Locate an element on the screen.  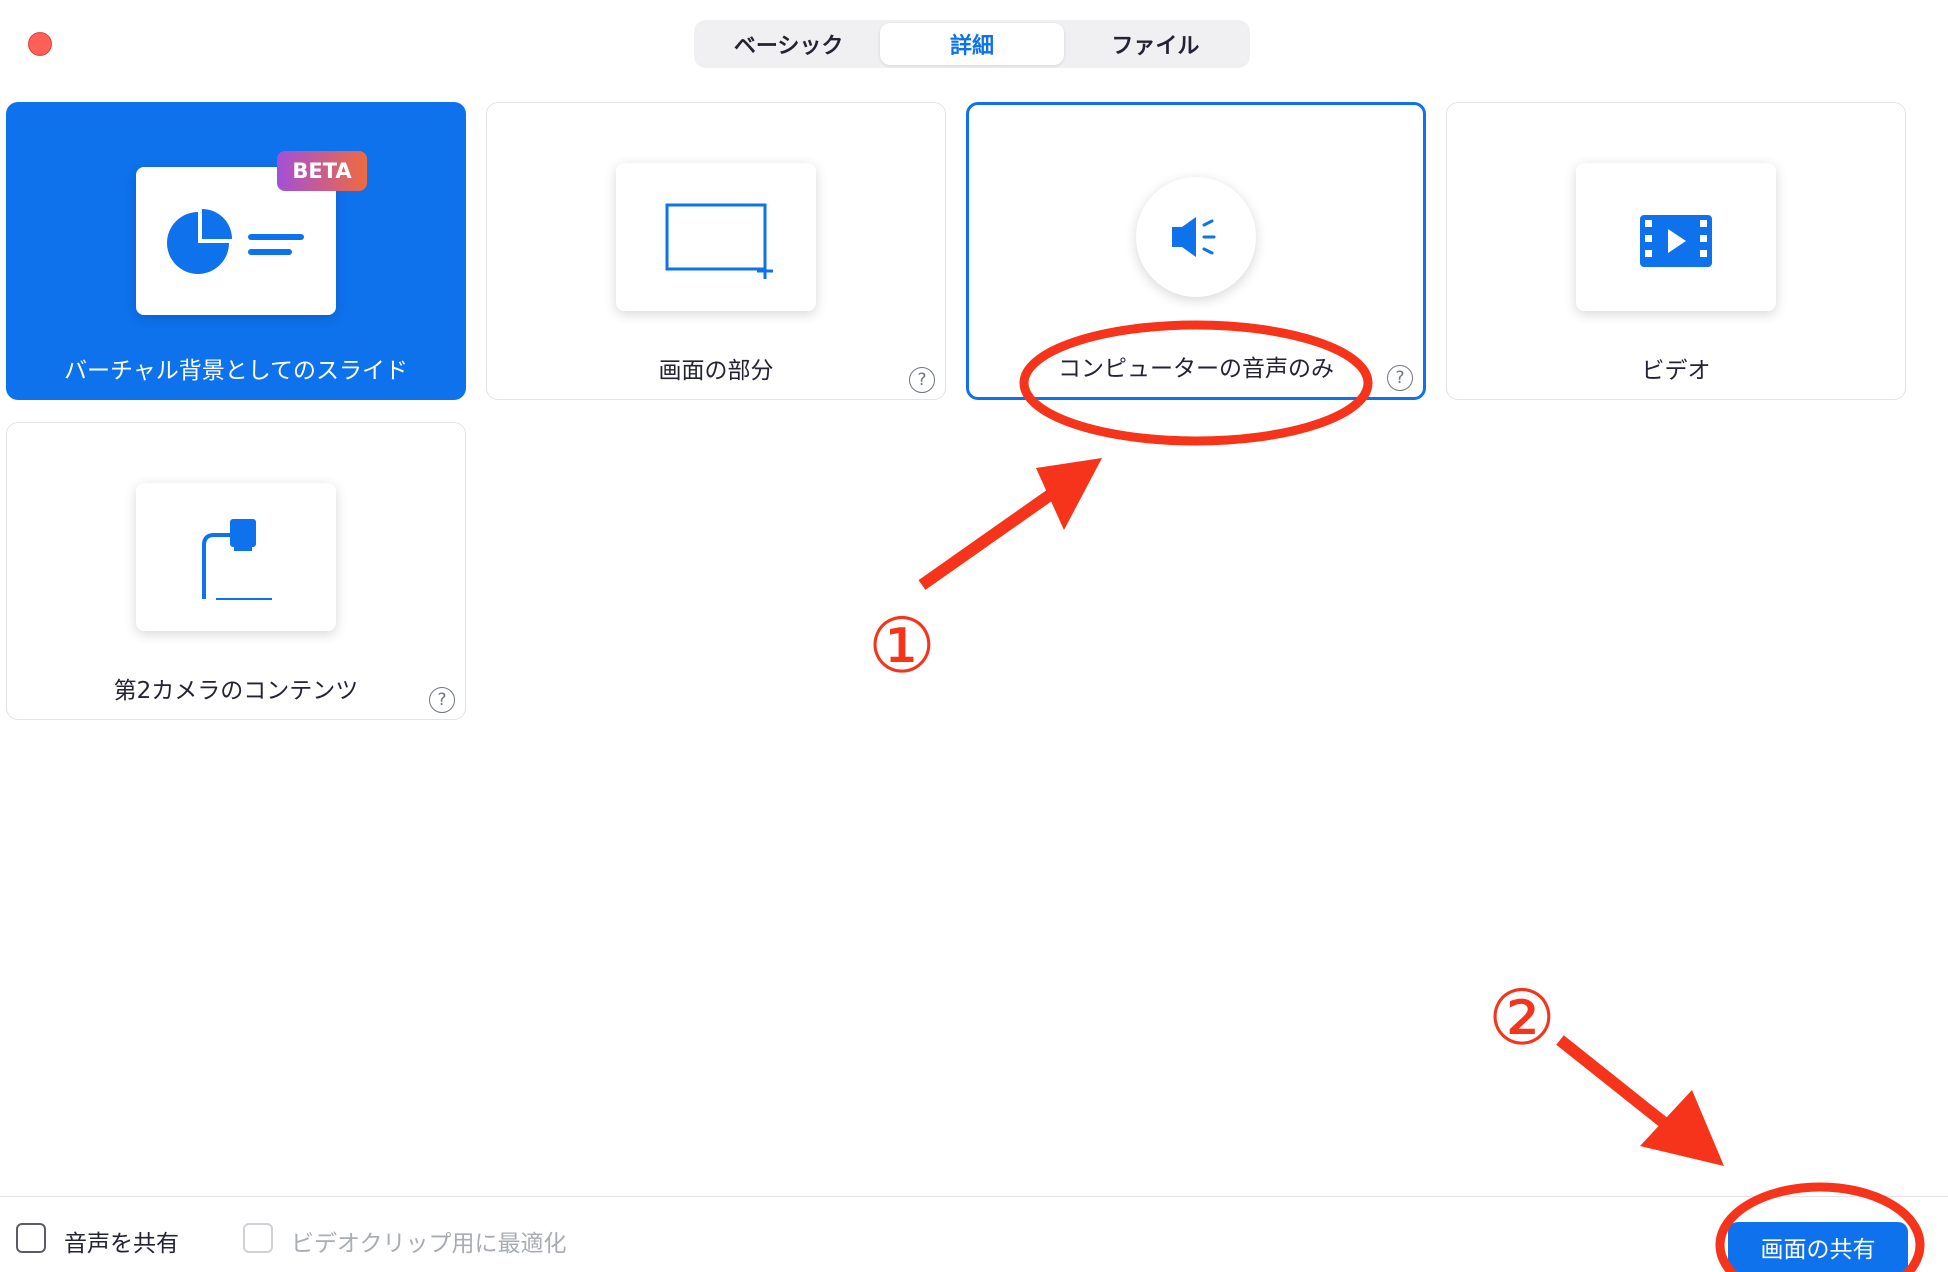
card-label: コンピューターの音声のみ is located at coordinates (1196, 369).